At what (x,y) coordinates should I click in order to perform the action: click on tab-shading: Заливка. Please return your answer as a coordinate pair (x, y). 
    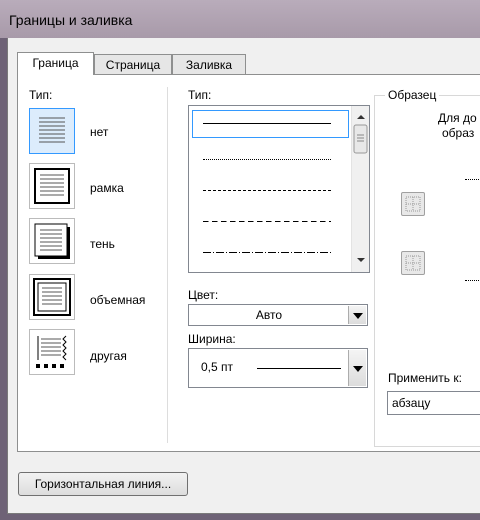
    Looking at the image, I should click on (209, 64).